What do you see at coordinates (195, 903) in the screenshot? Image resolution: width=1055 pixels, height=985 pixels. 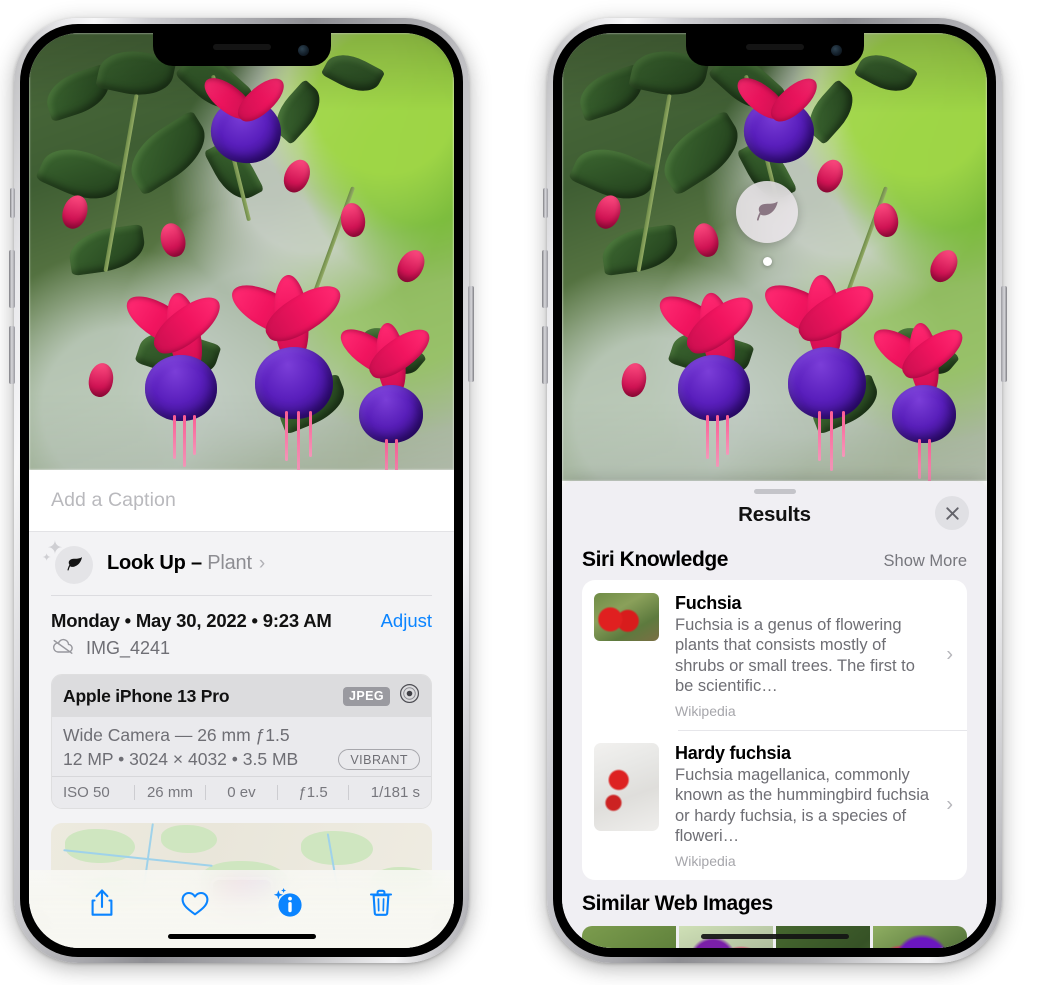 I see `favorite-button` at bounding box center [195, 903].